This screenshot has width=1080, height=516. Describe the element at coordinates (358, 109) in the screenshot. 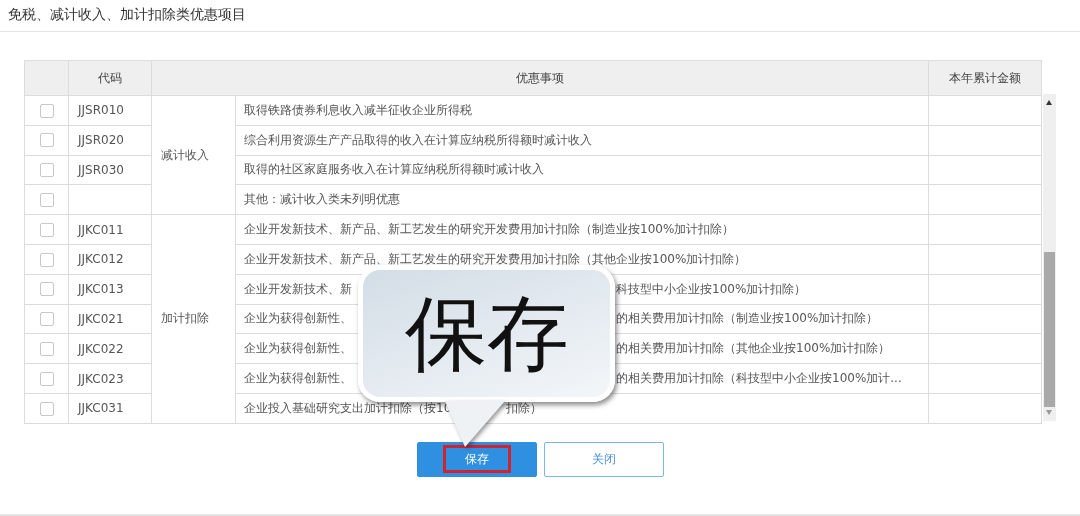

I see `item-text: 取得铁路债券利息收入减半征收企业所得税` at that location.